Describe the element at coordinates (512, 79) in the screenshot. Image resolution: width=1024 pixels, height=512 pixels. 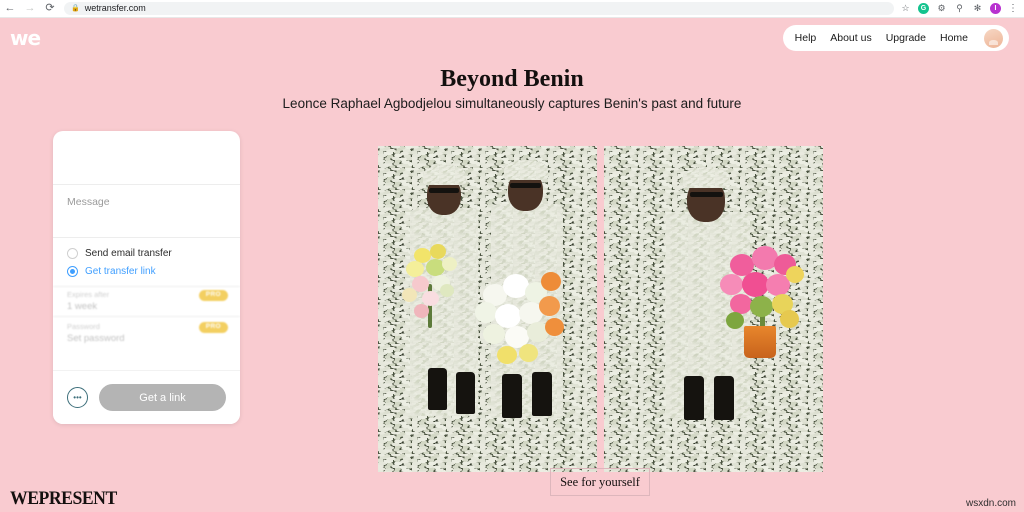
I see `page-title: Beyond Benin` at that location.